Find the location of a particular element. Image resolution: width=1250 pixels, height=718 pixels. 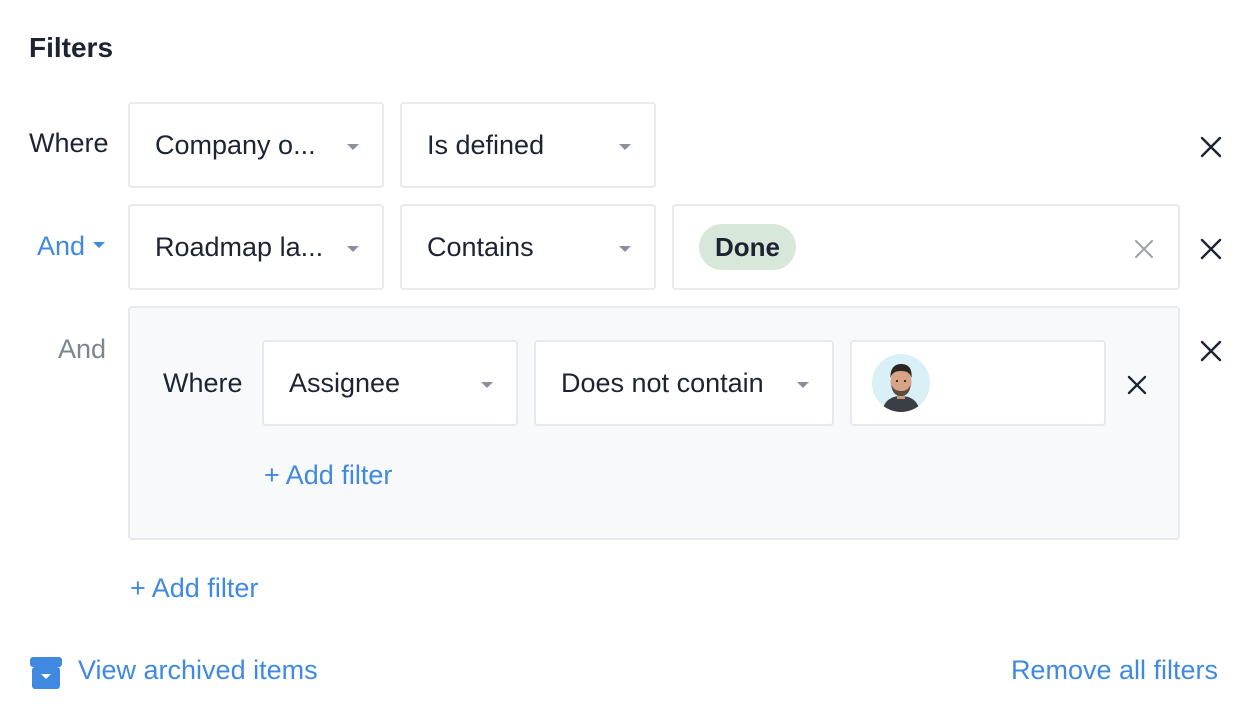

row-1-operator-select: Is defined is located at coordinates (528, 145).